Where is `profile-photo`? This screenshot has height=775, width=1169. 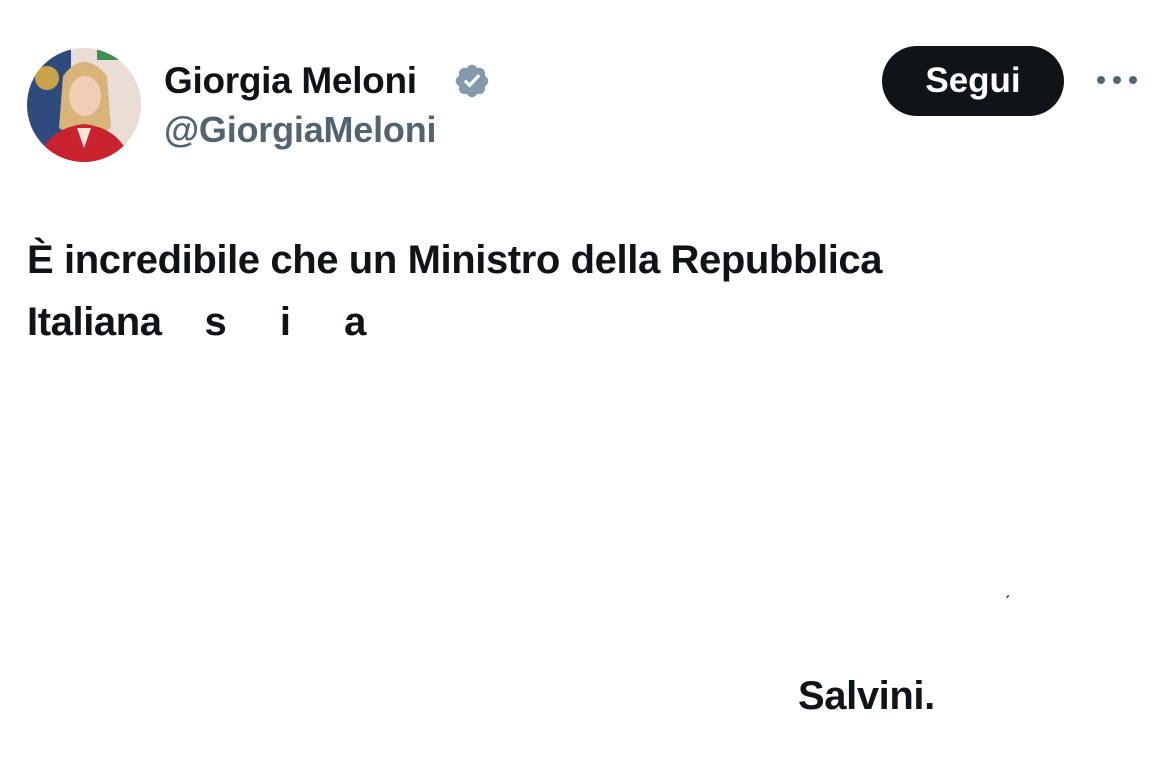
profile-photo is located at coordinates (84, 105).